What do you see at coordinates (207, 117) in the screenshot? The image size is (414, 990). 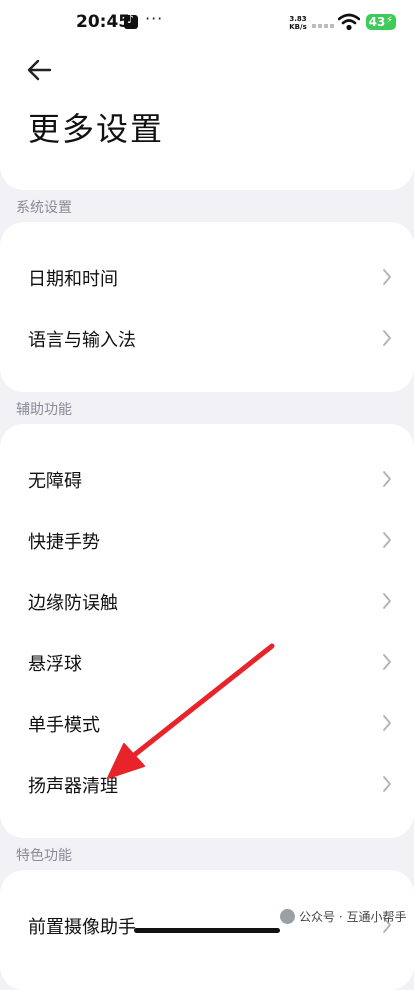 I see `header: 更多设置` at bounding box center [207, 117].